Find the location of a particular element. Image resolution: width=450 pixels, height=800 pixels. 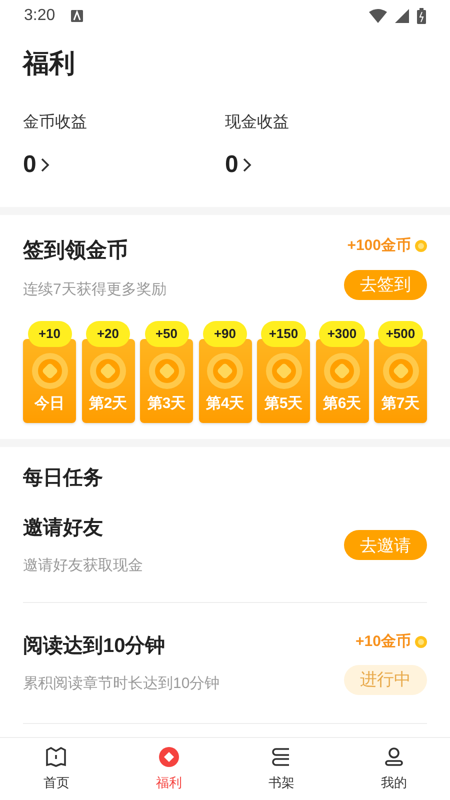

day-label: 第4天 is located at coordinates (225, 404).